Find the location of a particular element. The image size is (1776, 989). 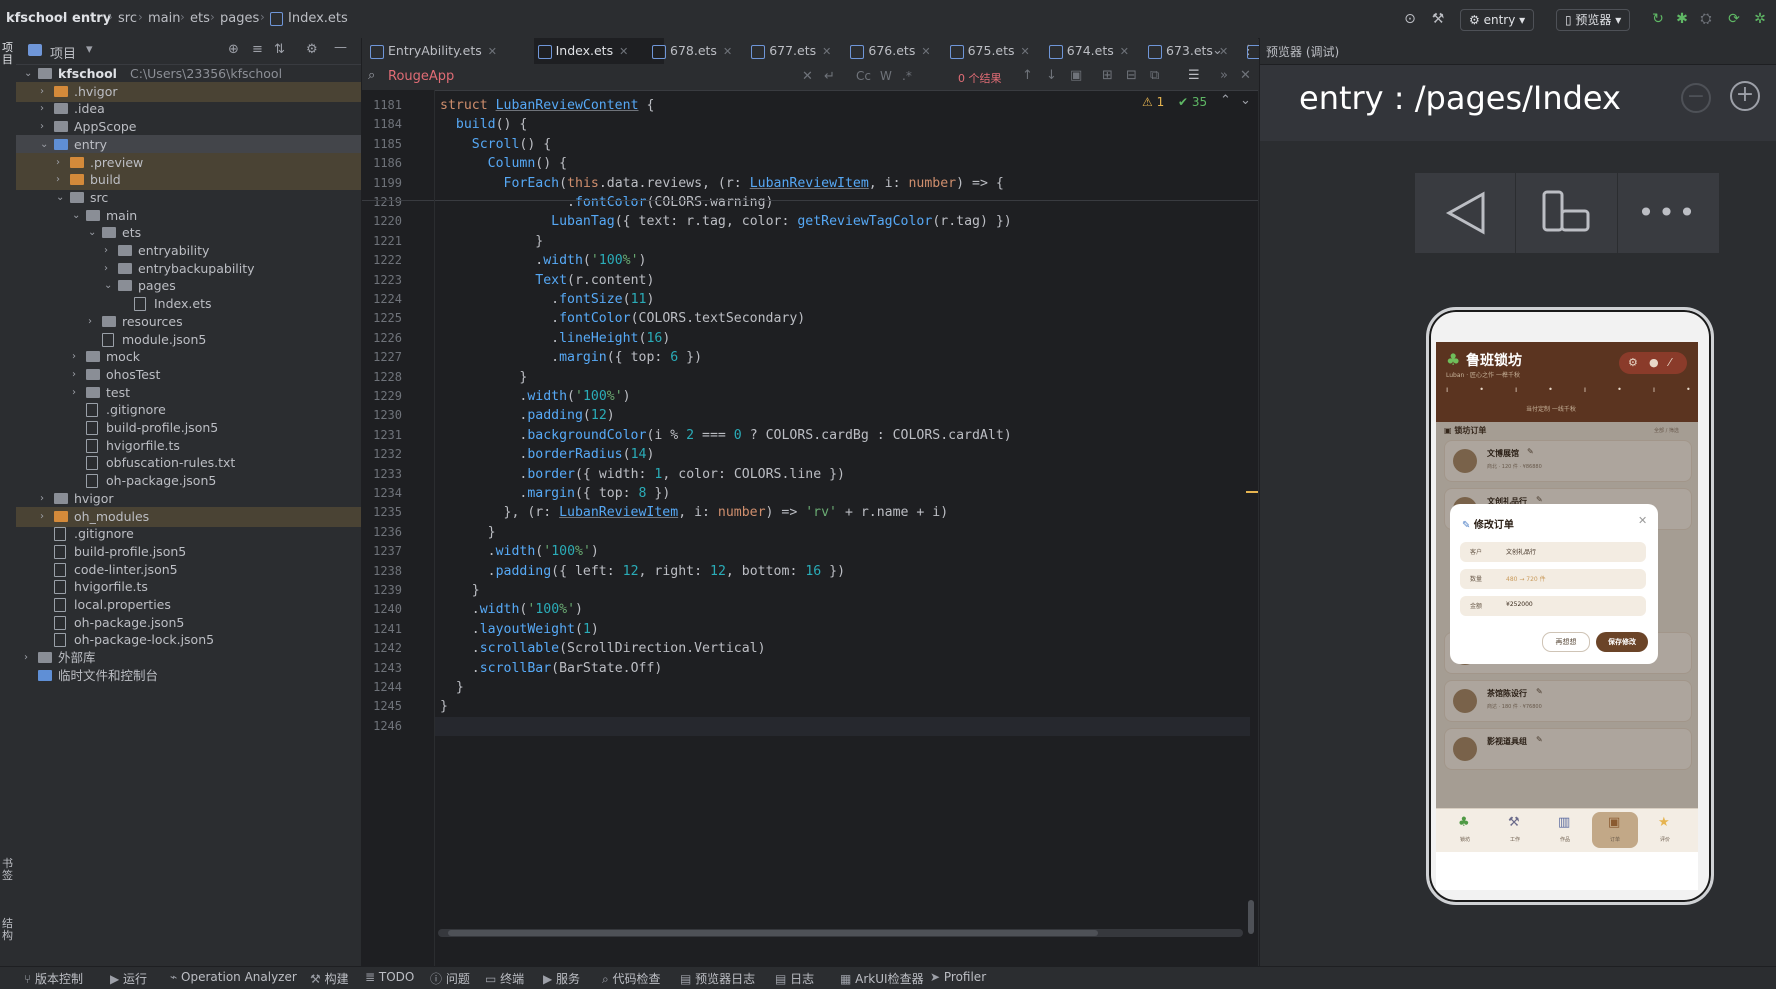

save-button: 保存修改 is located at coordinates (1622, 642).